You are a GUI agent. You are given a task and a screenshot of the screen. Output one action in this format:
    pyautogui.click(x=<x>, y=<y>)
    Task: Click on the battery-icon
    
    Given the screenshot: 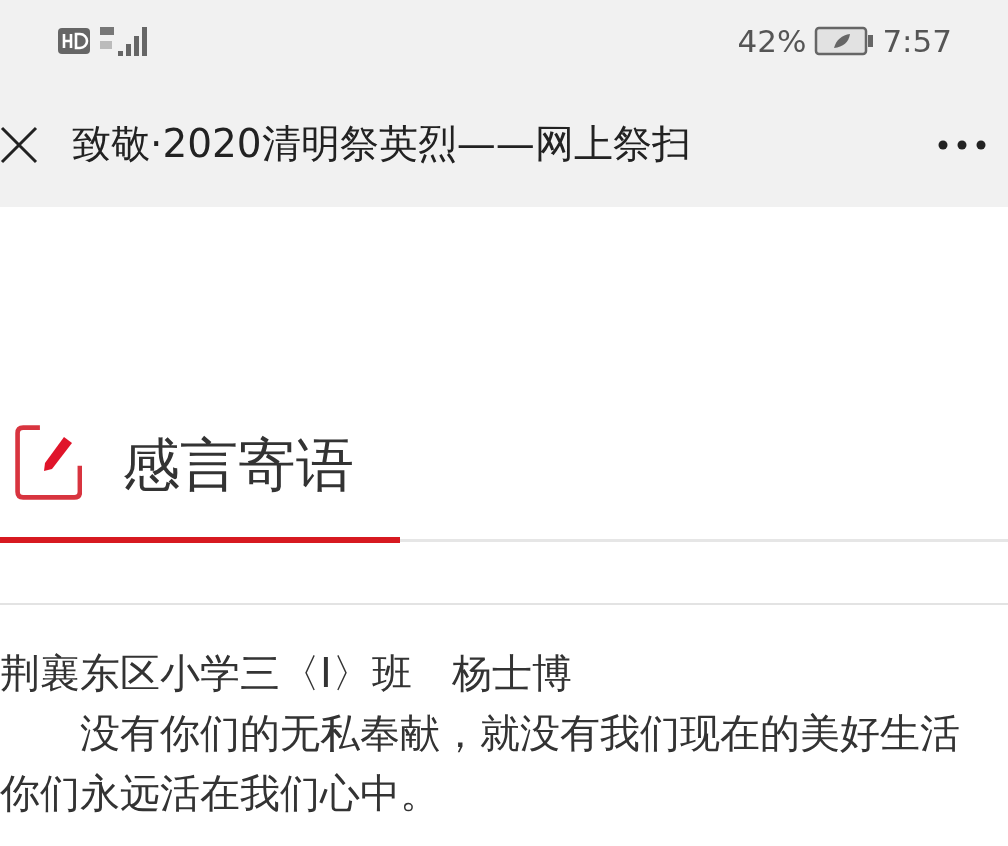 What is the action you would take?
    pyautogui.click(x=844, y=41)
    